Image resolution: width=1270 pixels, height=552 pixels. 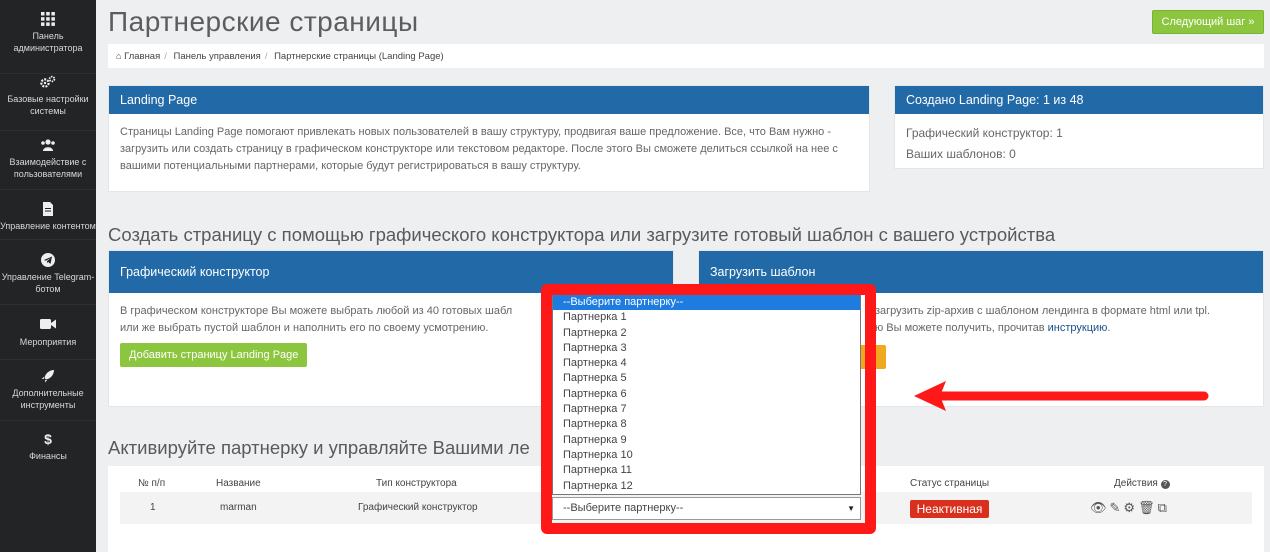 What do you see at coordinates (1079, 100) in the screenshot?
I see `panel-title: Создано Landing Page: 1 из 48` at bounding box center [1079, 100].